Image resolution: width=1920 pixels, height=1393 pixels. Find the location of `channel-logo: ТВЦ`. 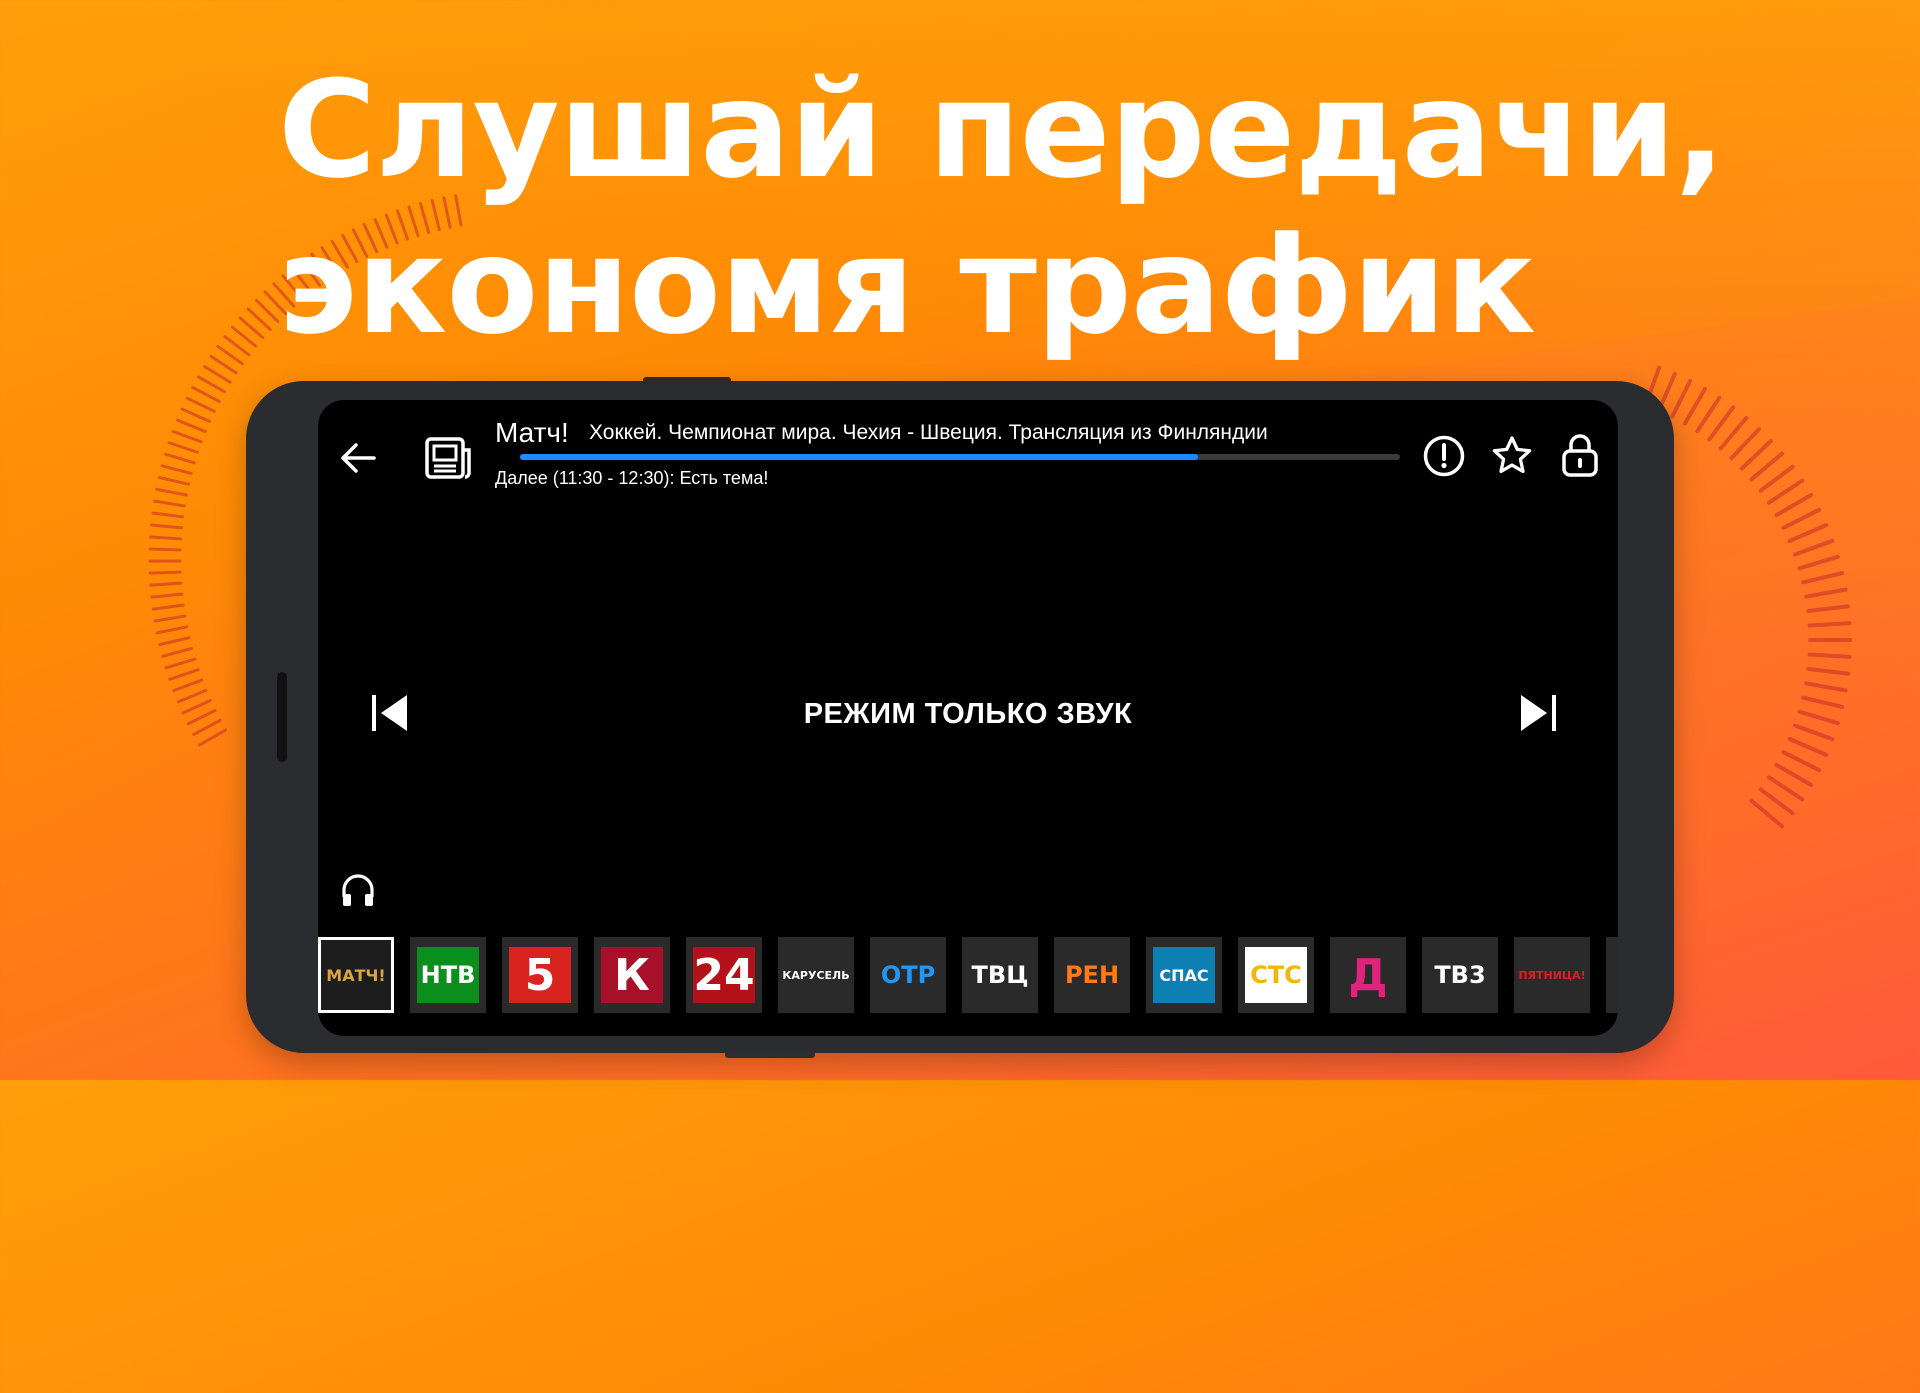

channel-logo: ТВЦ is located at coordinates (1000, 975).